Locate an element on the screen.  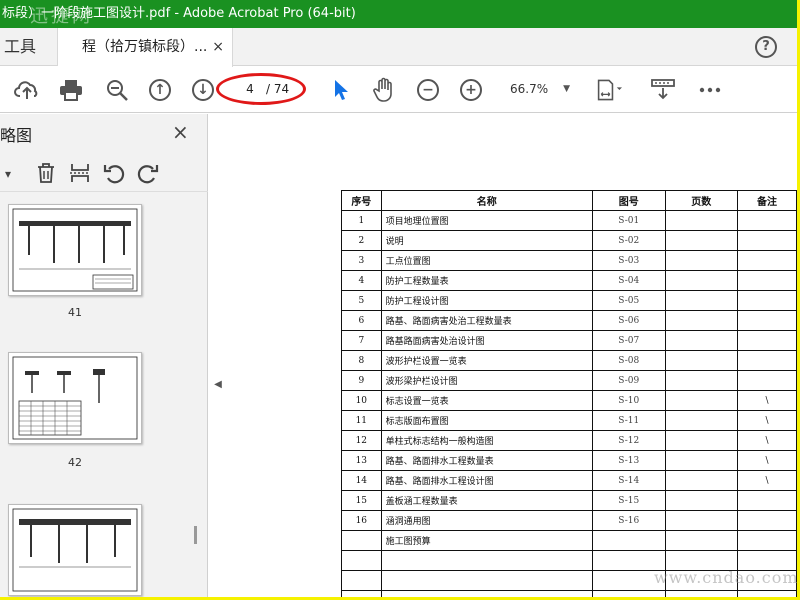
table-header-row: 序号 名称 图号 页数 备注 is located at coordinates (569, 200).